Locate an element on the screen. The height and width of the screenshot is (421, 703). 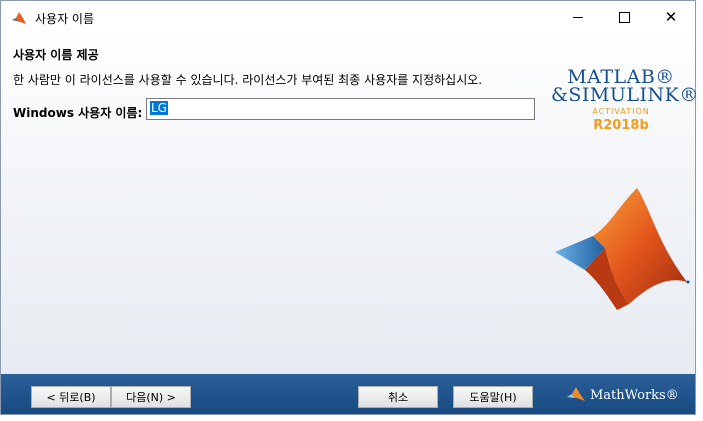
username-value: LG is located at coordinates (159, 108).